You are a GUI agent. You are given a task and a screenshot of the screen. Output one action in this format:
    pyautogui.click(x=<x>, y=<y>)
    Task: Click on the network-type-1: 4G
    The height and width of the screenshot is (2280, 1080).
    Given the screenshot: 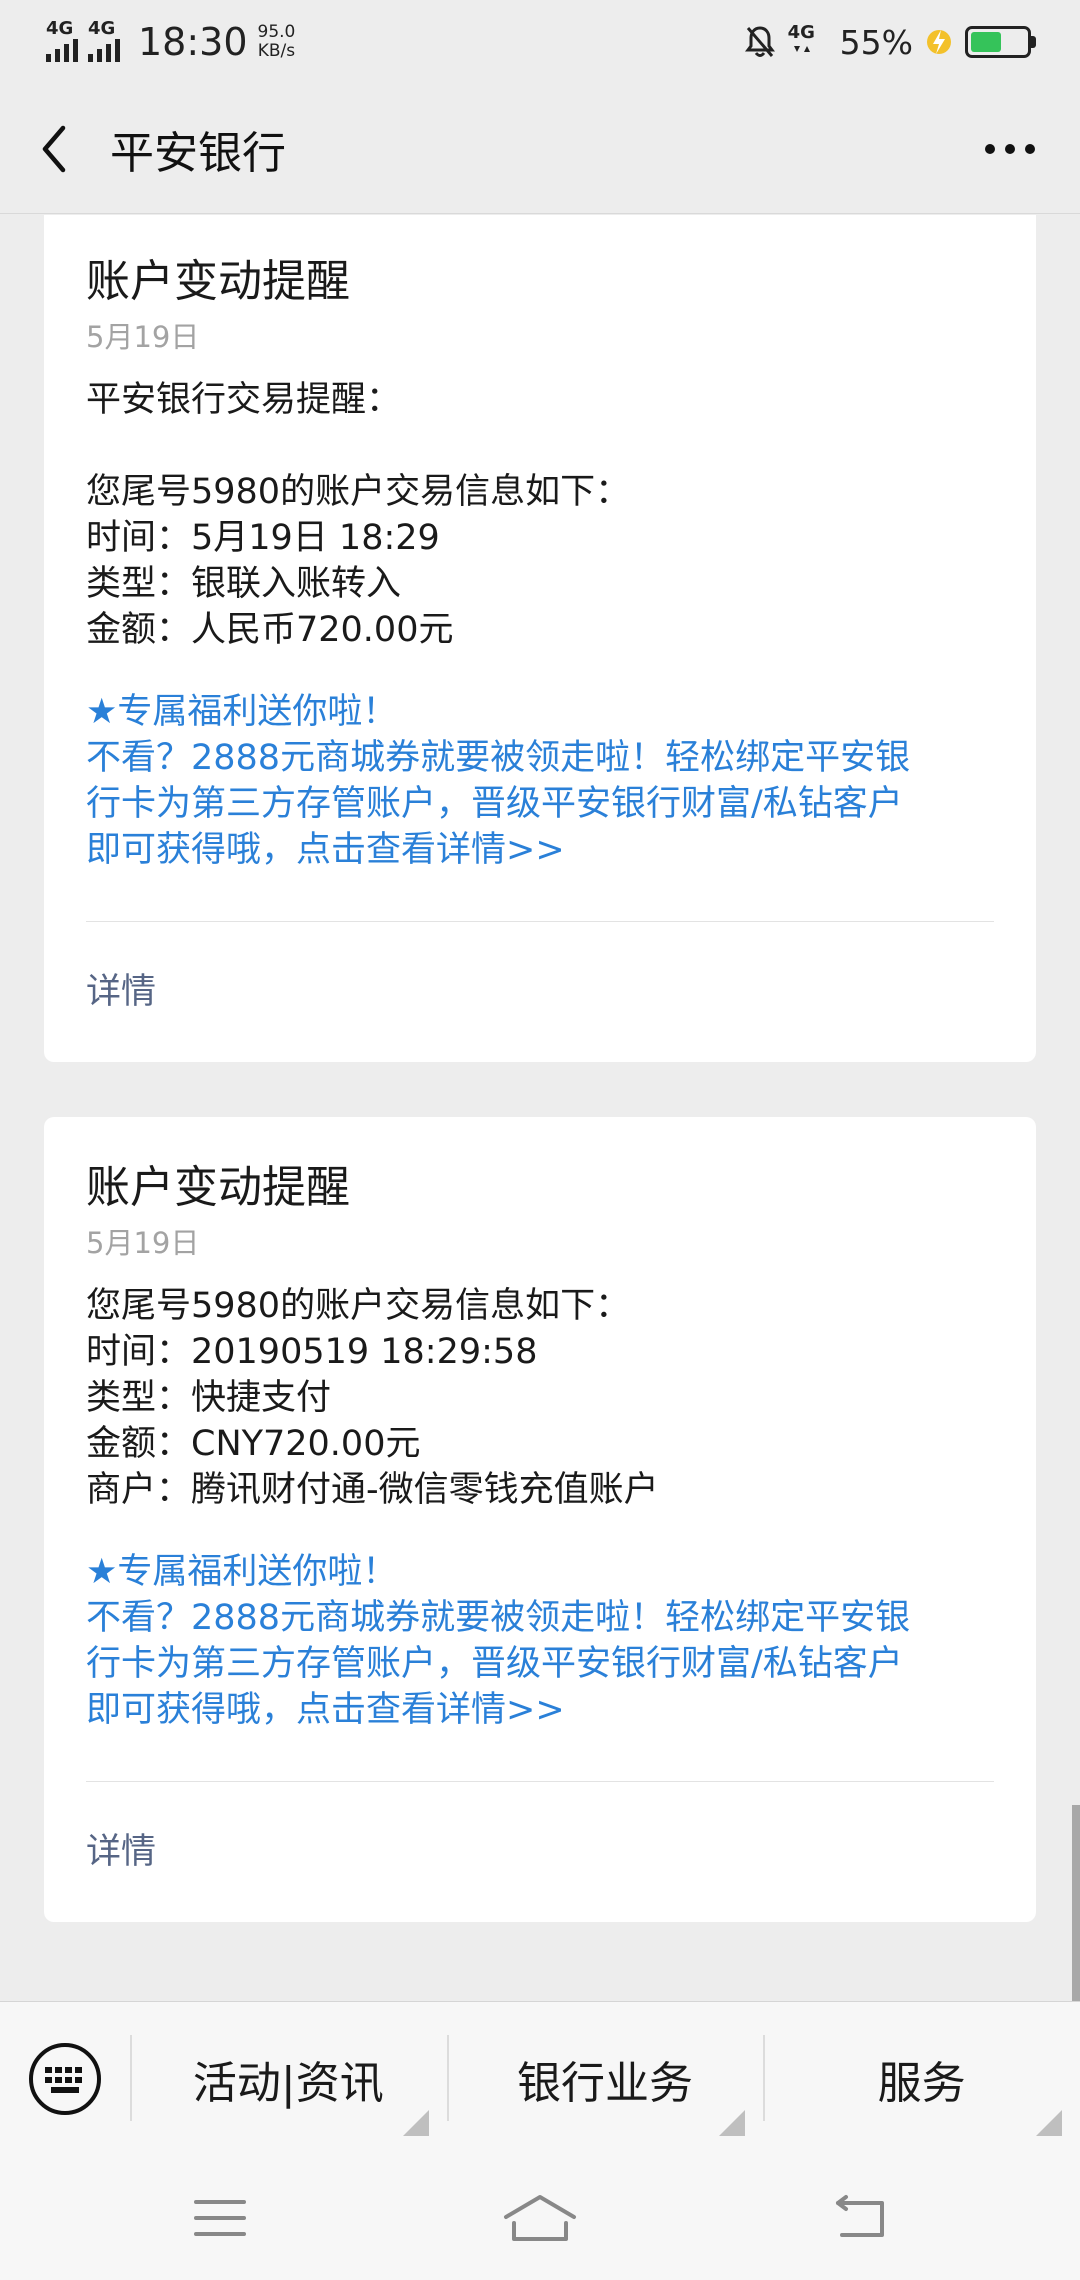 What is the action you would take?
    pyautogui.click(x=60, y=28)
    